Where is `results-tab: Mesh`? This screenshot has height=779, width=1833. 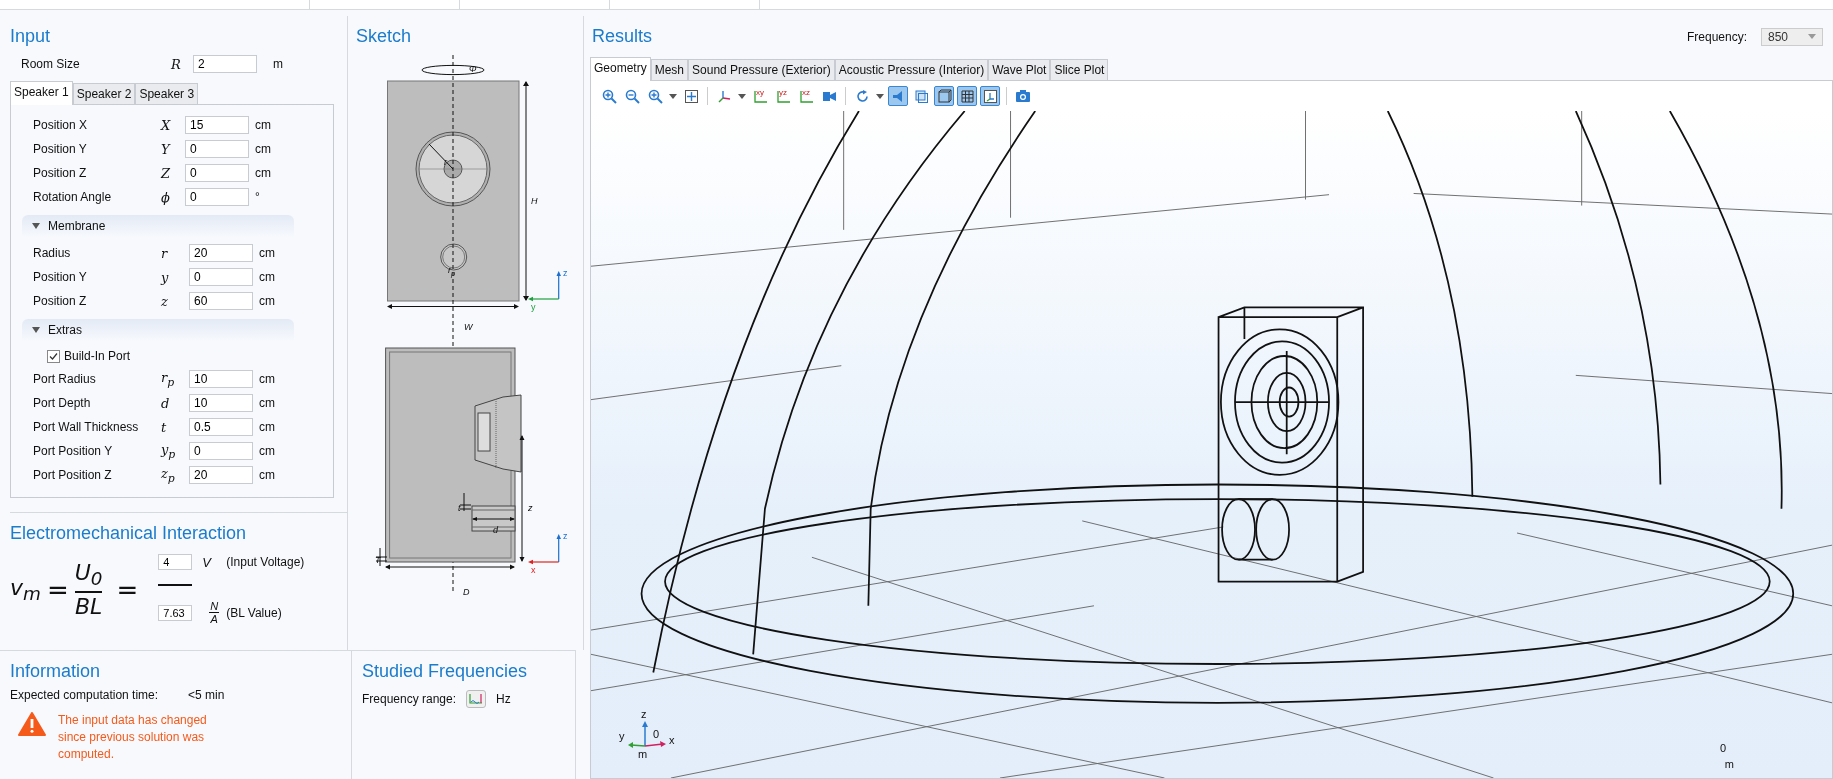 results-tab: Mesh is located at coordinates (669, 69).